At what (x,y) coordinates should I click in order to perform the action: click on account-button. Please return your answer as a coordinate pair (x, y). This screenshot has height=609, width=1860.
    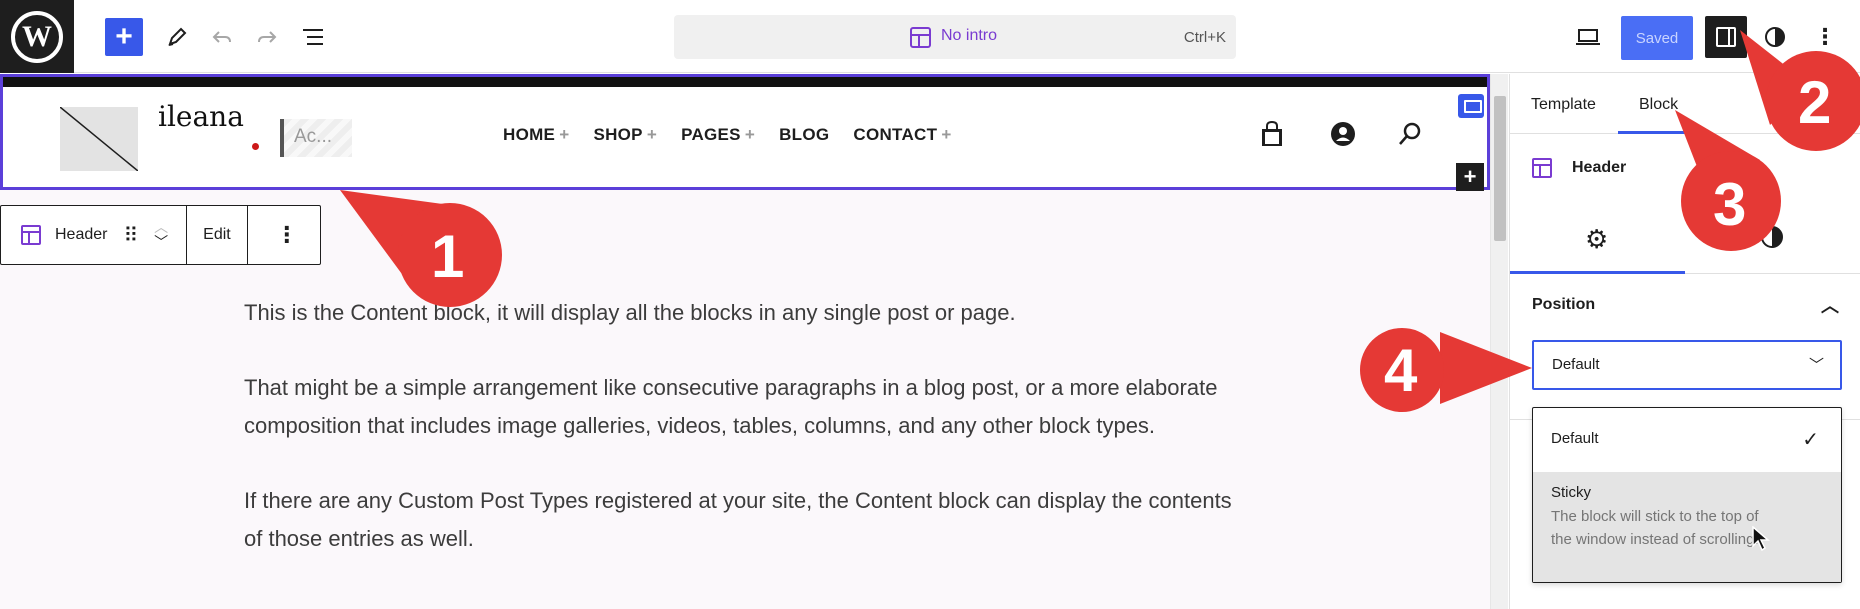
    Looking at the image, I should click on (1343, 134).